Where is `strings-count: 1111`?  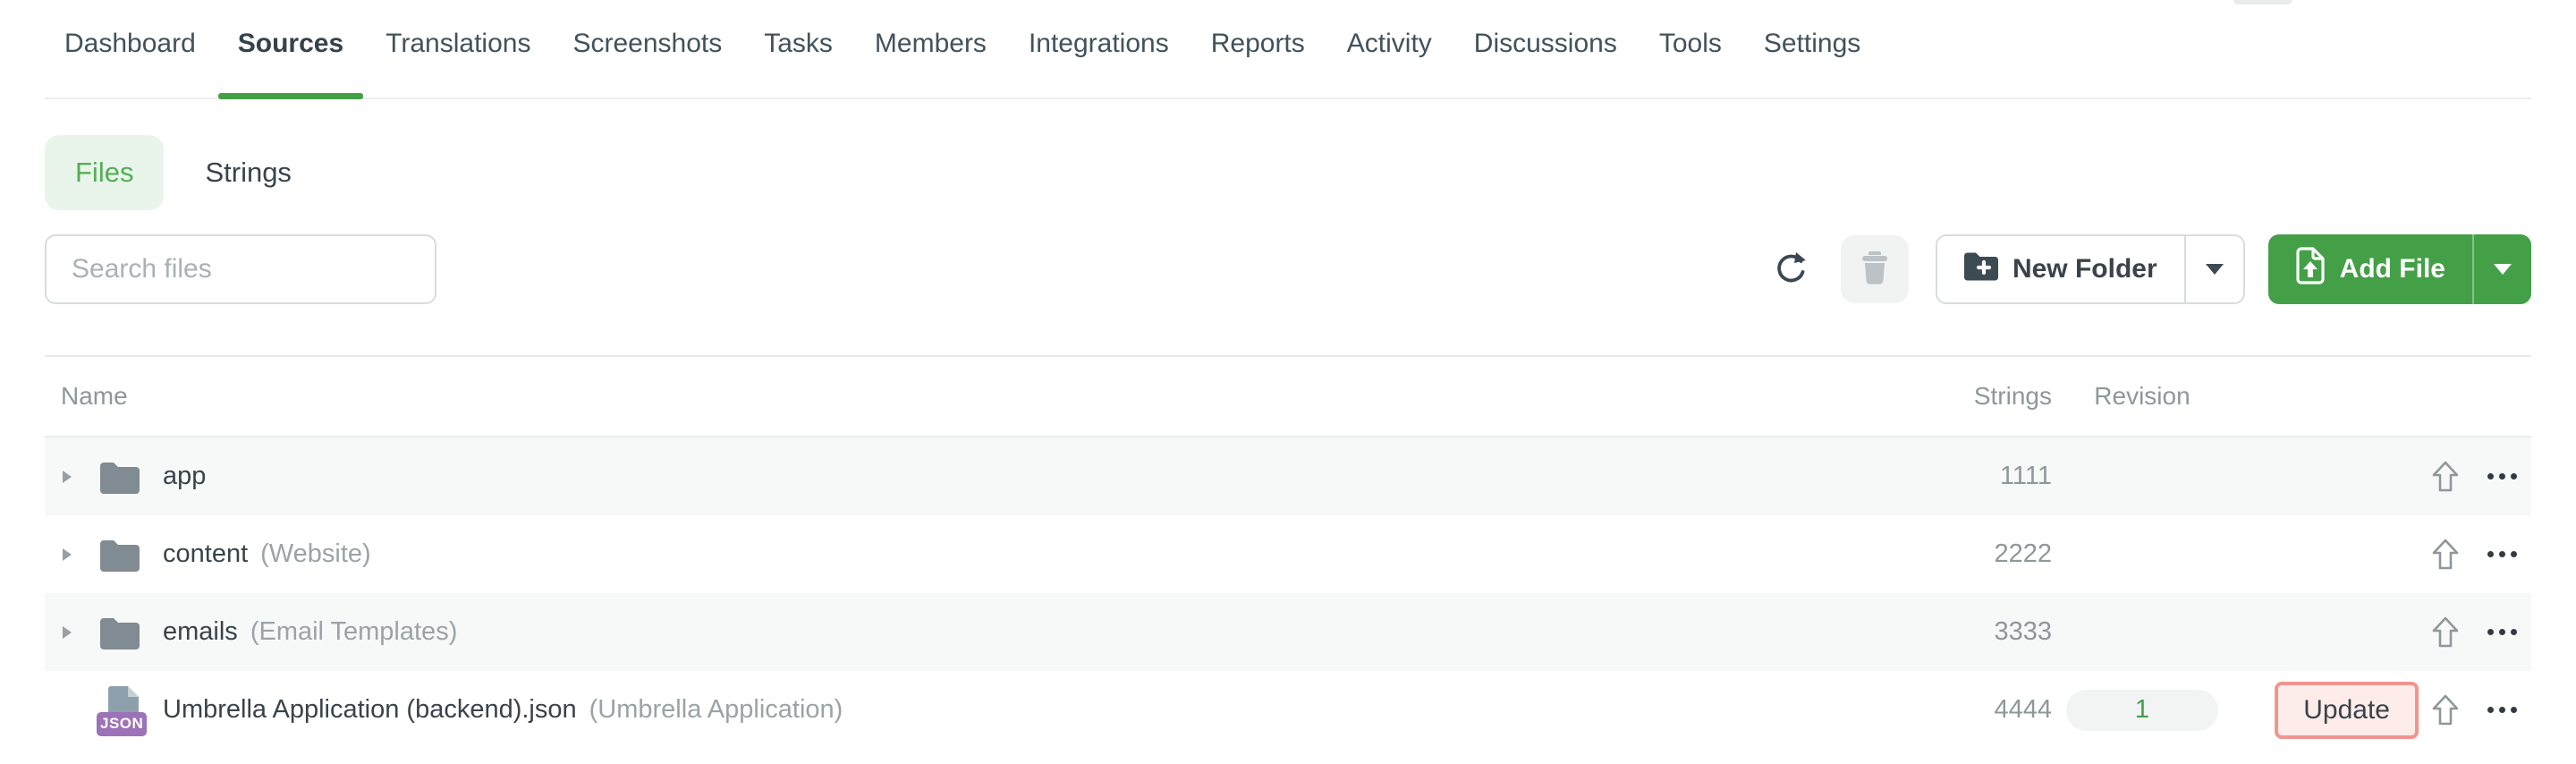 strings-count: 1111 is located at coordinates (2025, 476).